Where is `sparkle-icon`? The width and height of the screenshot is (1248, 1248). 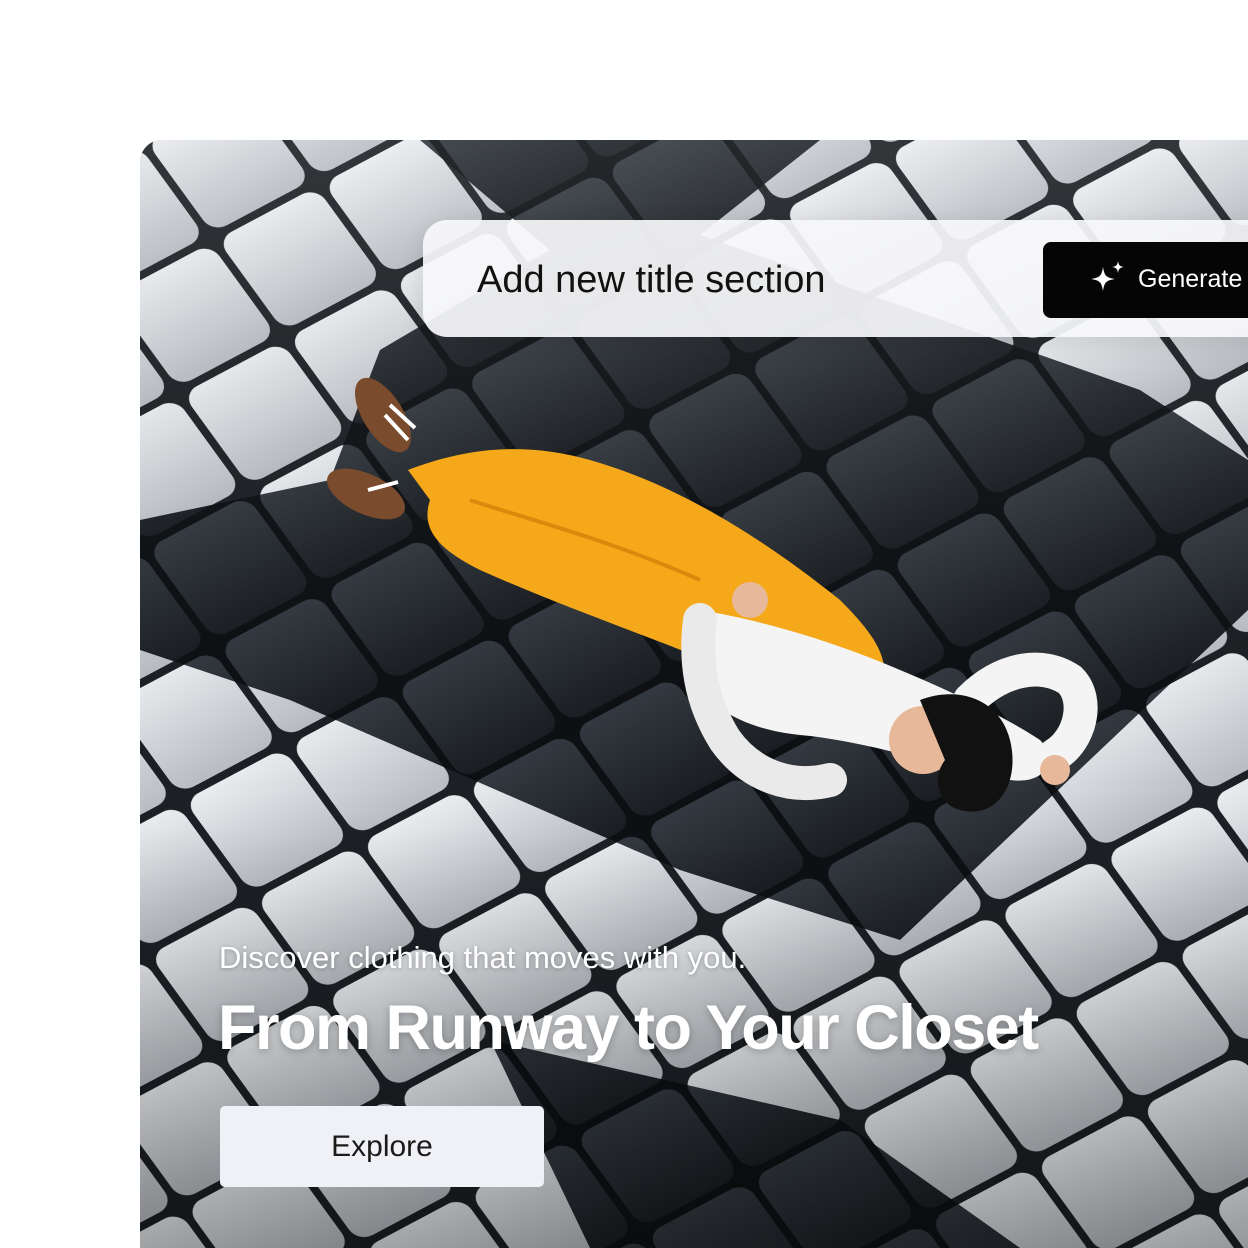
sparkle-icon is located at coordinates (1107, 276).